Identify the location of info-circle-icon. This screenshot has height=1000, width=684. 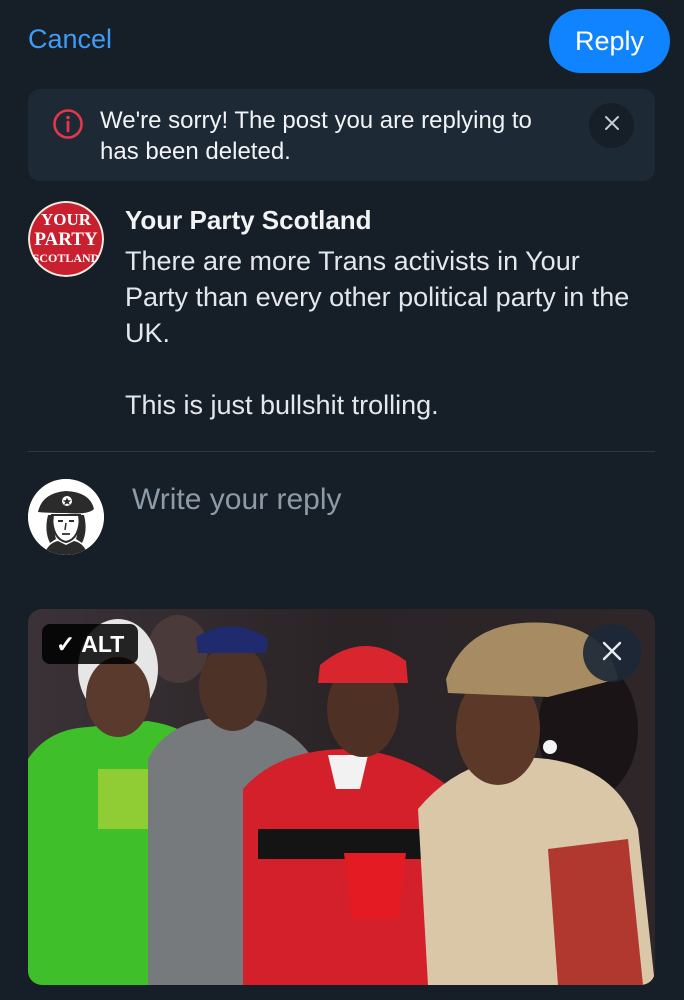
(68, 124).